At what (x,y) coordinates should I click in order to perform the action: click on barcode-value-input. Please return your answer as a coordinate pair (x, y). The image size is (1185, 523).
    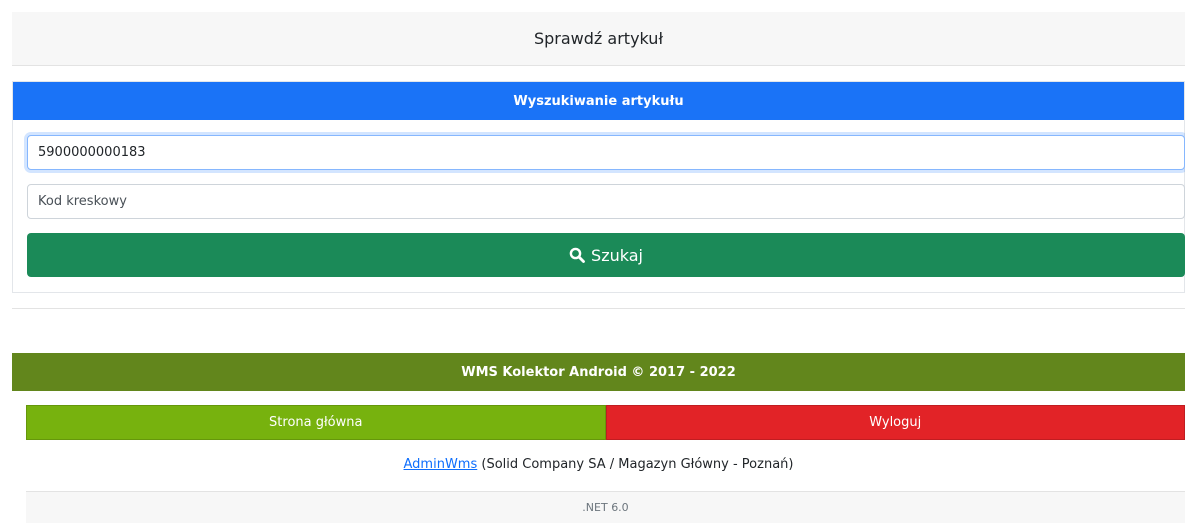
    Looking at the image, I should click on (606, 152).